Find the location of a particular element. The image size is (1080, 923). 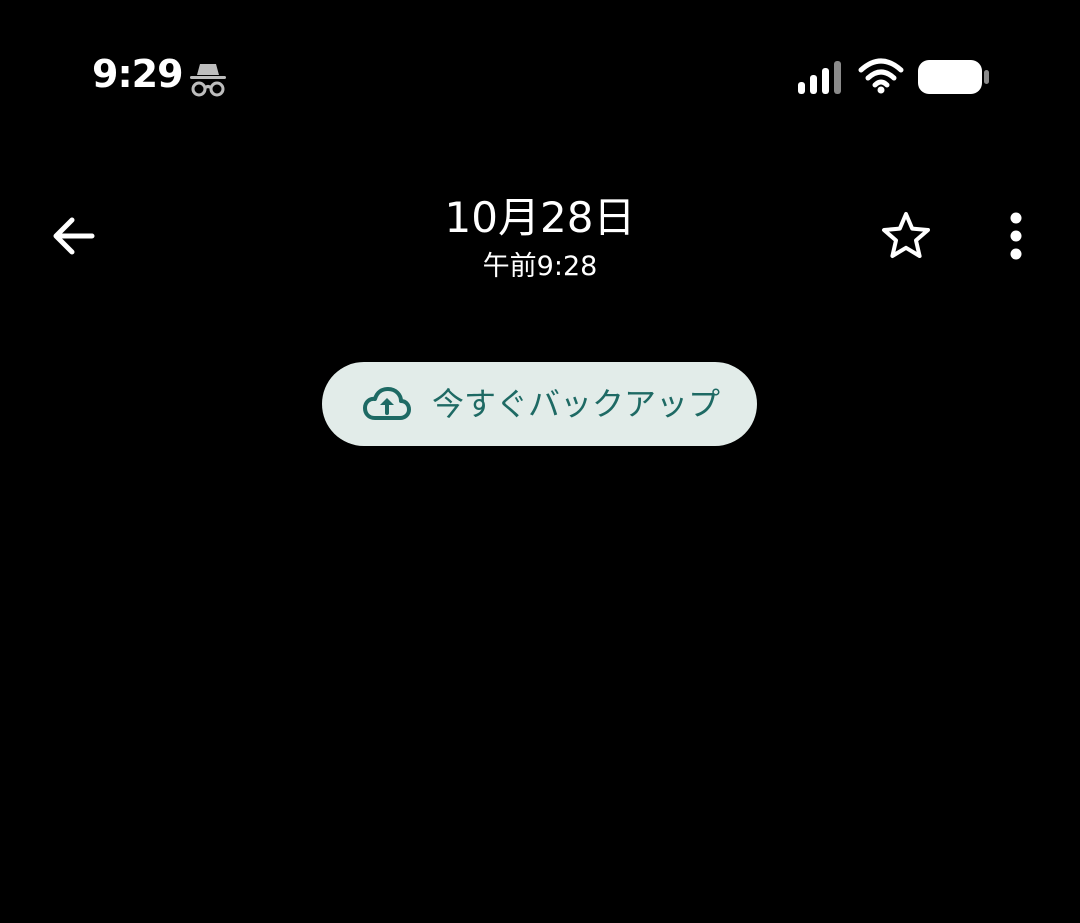

wifi-icon is located at coordinates (881, 76).